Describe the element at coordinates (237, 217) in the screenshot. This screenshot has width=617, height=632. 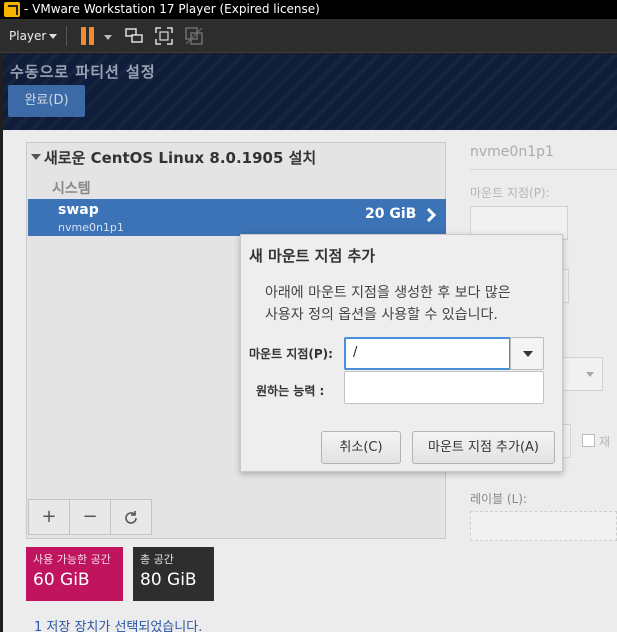
I see `partition-row: swap nvme0n1p1 20 GiB` at that location.